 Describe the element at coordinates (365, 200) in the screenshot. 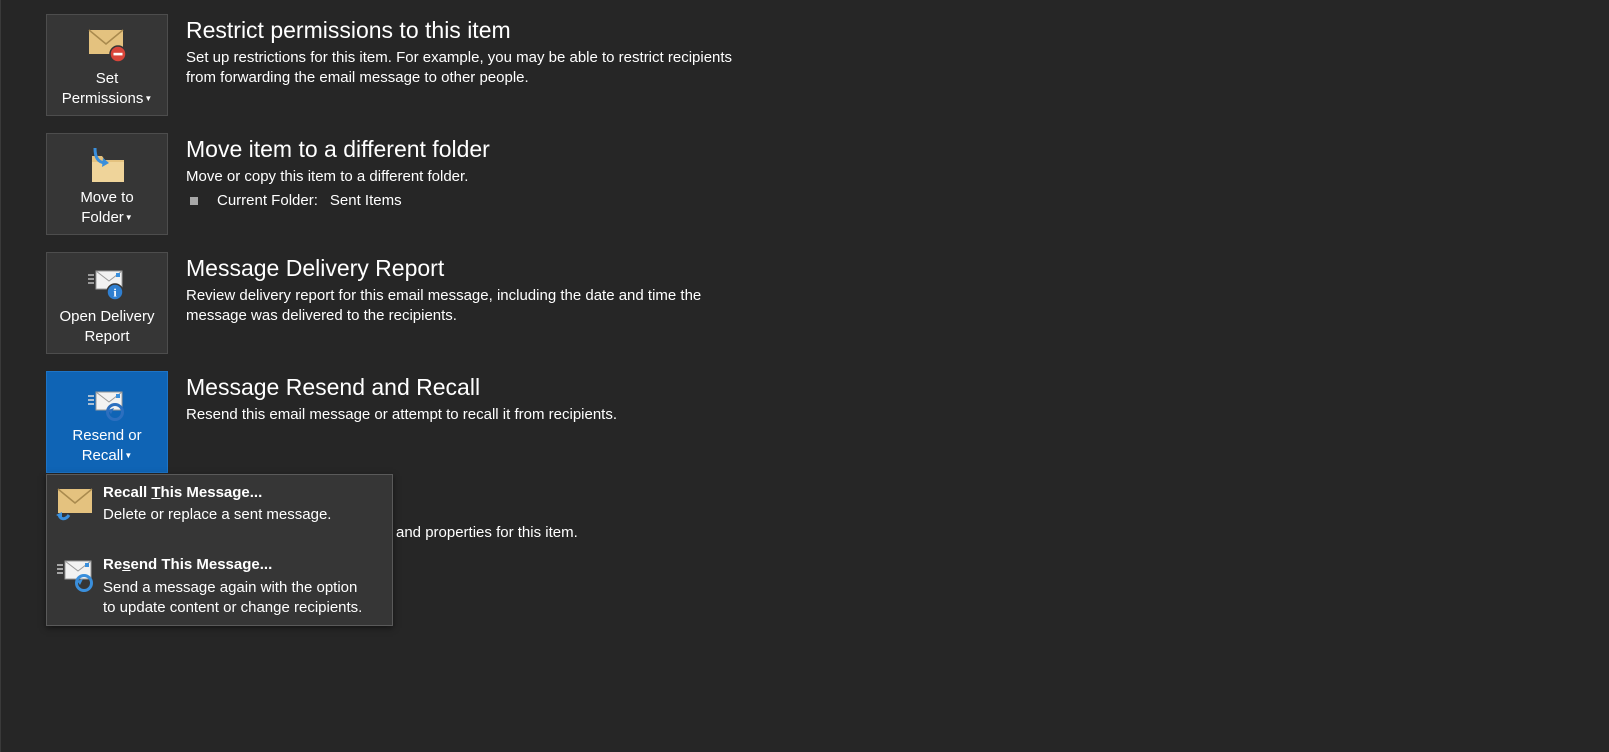

I see `current-folder-value: Sent Items` at that location.